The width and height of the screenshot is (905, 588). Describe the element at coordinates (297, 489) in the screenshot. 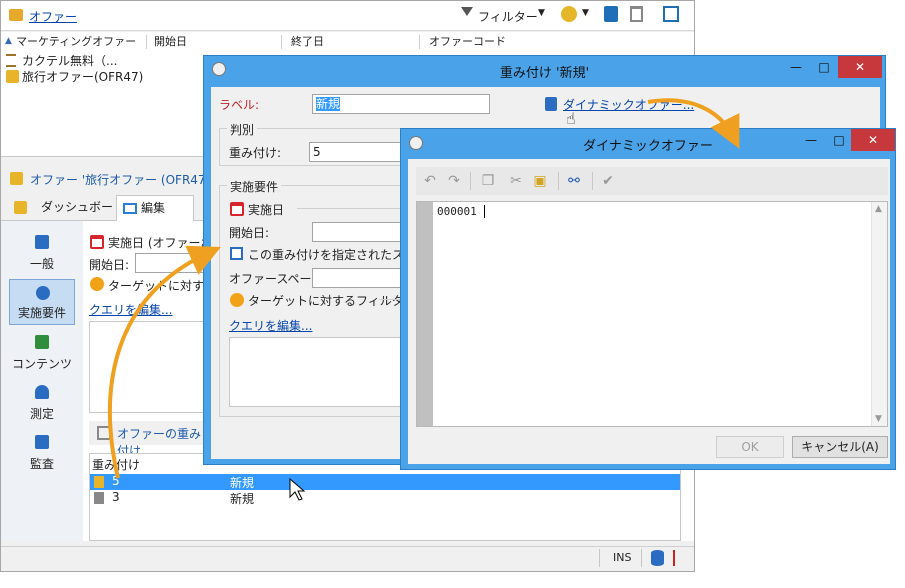

I see `mouse-pointer-icon` at that location.